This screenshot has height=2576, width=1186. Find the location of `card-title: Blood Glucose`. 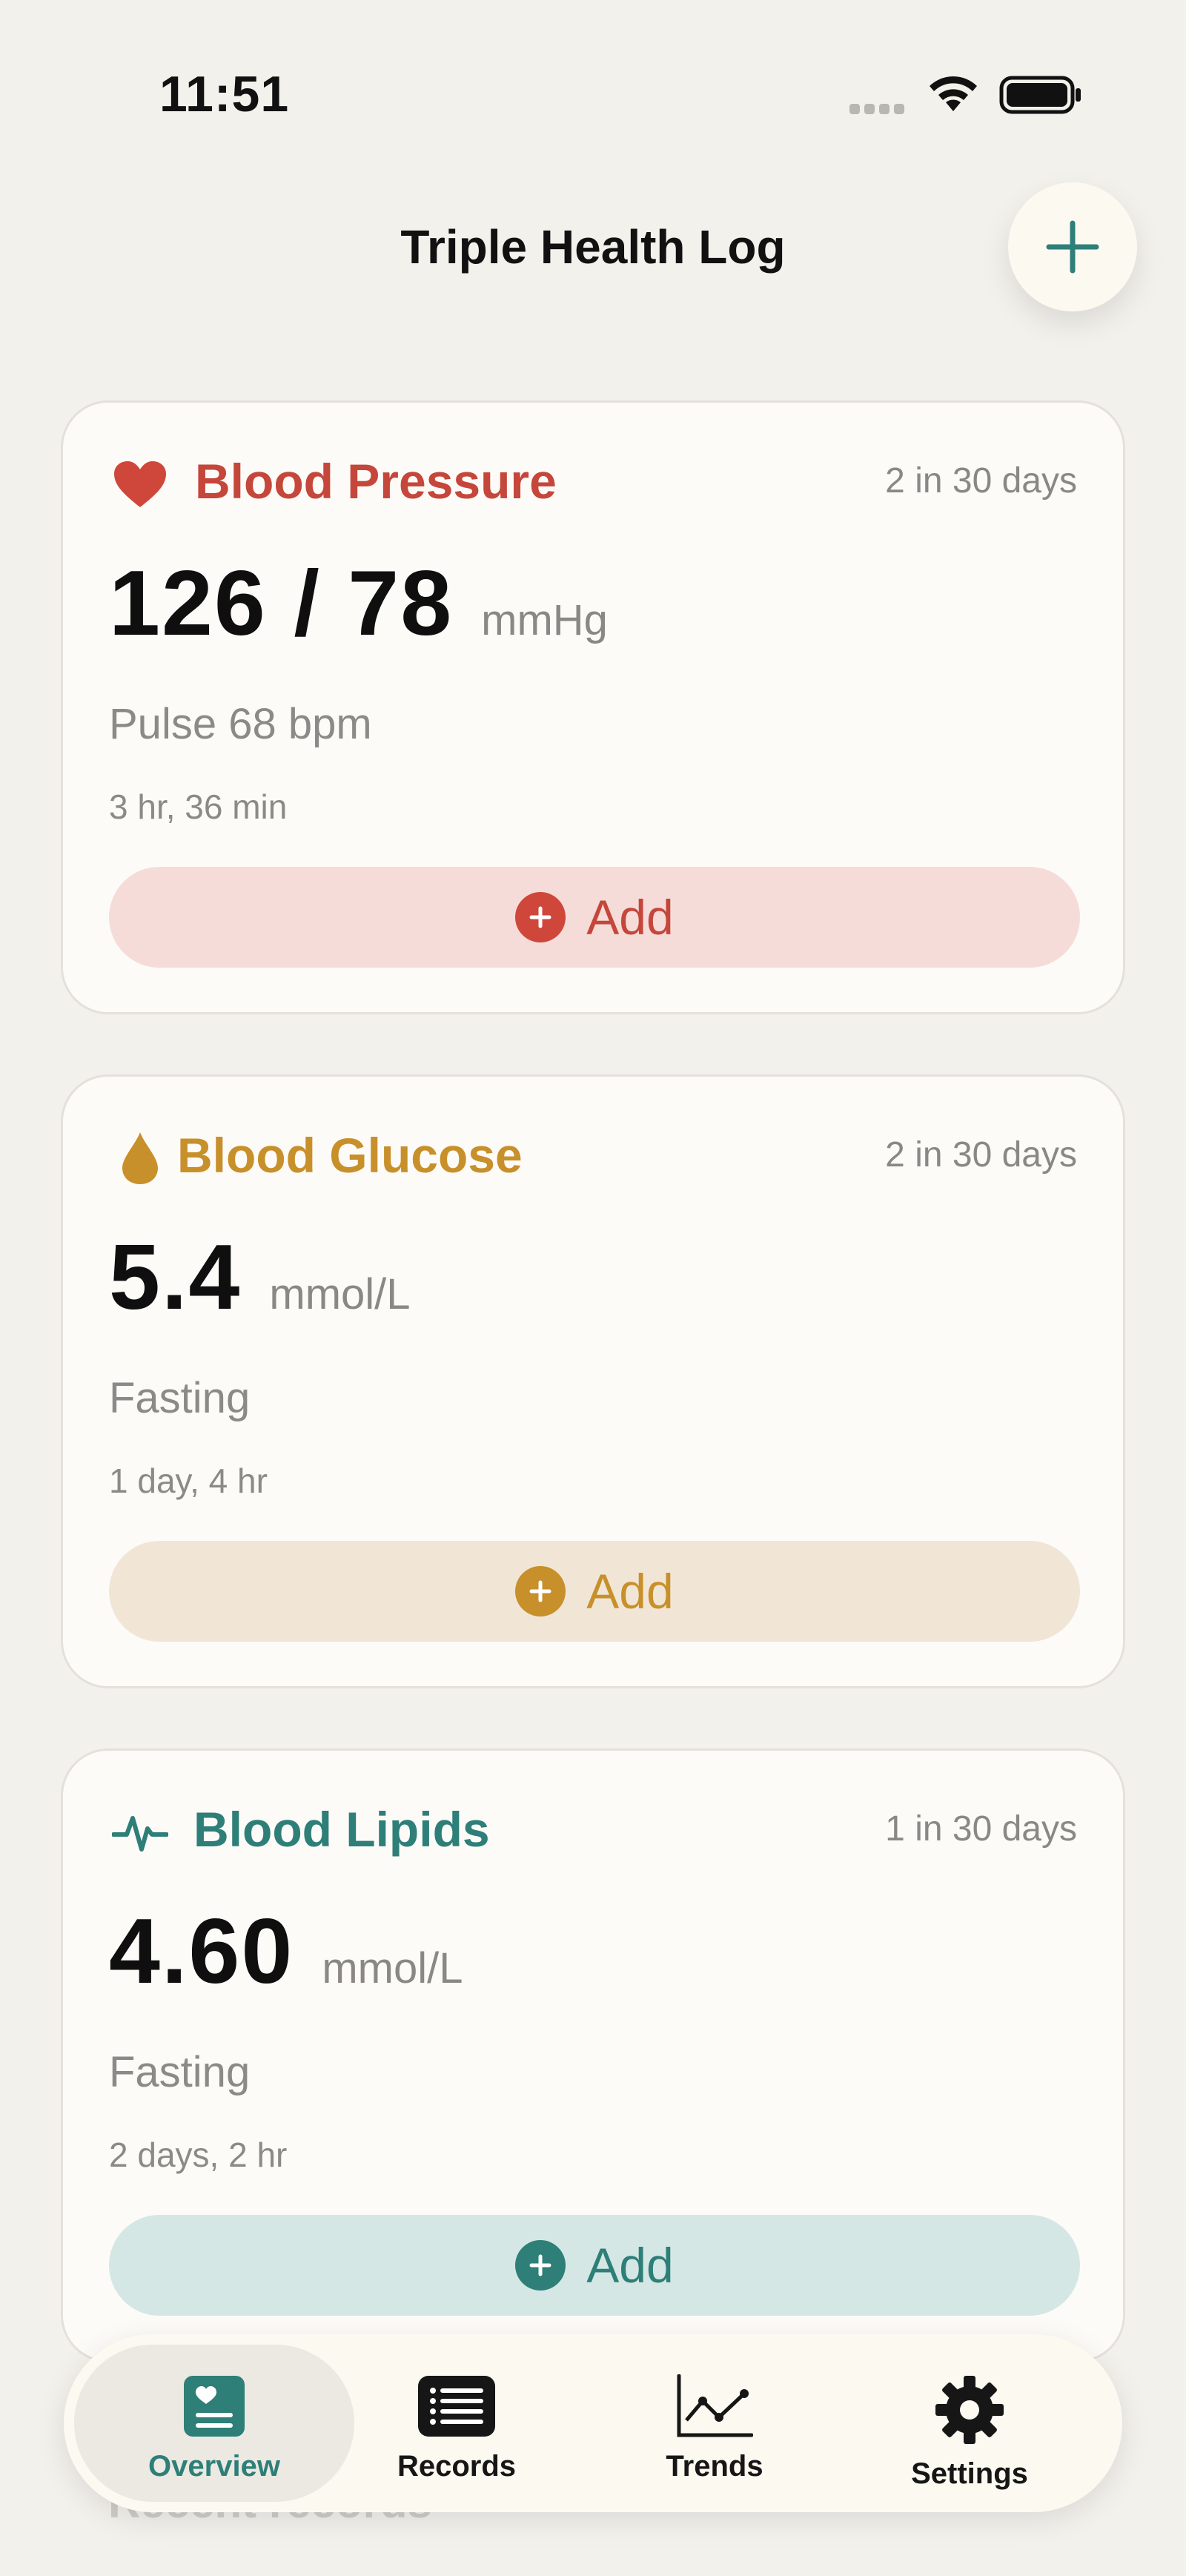

card-title: Blood Glucose is located at coordinates (350, 1155).